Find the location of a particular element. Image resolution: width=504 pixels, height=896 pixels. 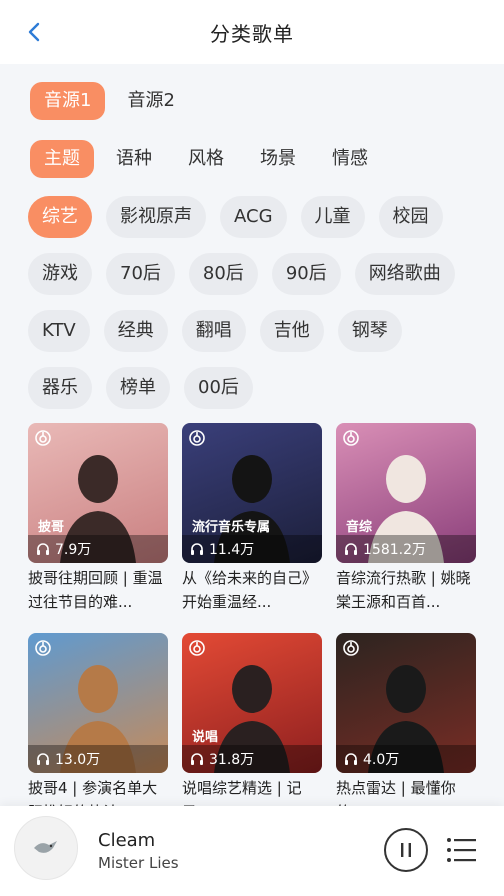

pause-button is located at coordinates (406, 850).